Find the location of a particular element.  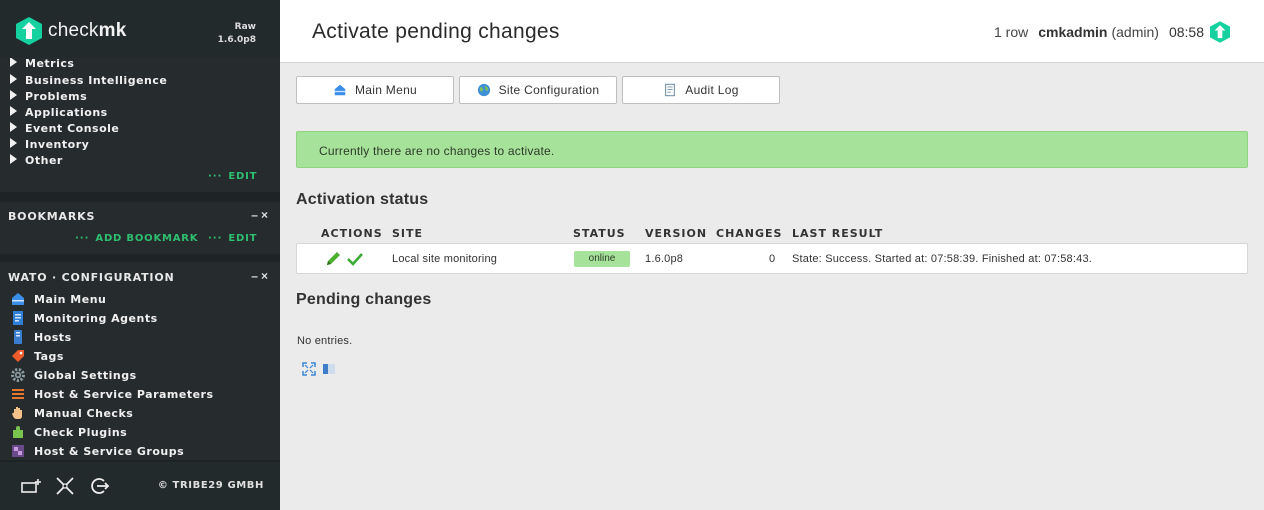

audit-log-button: Audit Log is located at coordinates (701, 90).